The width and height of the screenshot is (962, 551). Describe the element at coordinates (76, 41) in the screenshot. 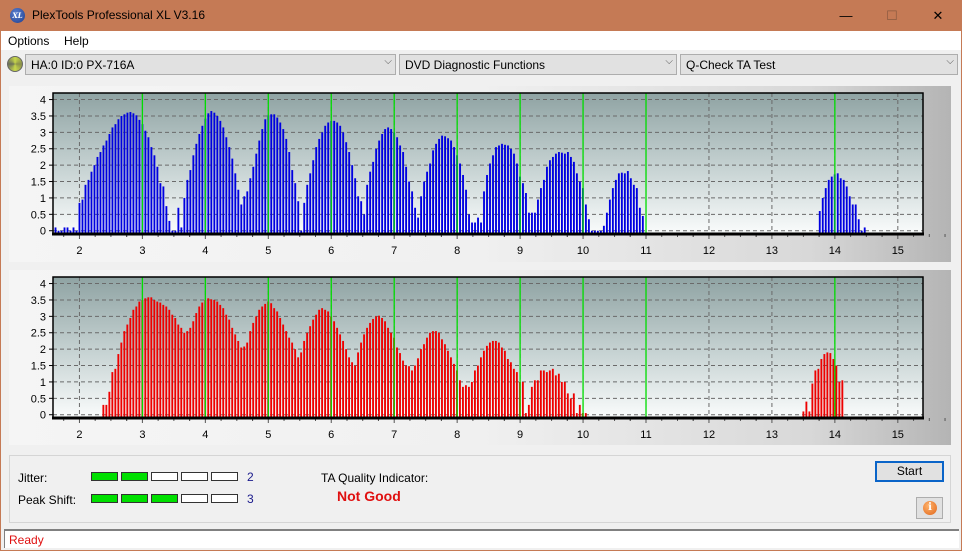

I see `menu-help: Help` at that location.